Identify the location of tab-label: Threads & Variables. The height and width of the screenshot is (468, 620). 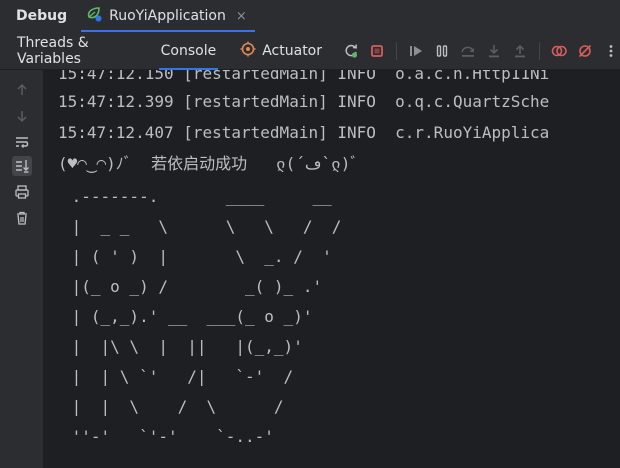
(53, 50).